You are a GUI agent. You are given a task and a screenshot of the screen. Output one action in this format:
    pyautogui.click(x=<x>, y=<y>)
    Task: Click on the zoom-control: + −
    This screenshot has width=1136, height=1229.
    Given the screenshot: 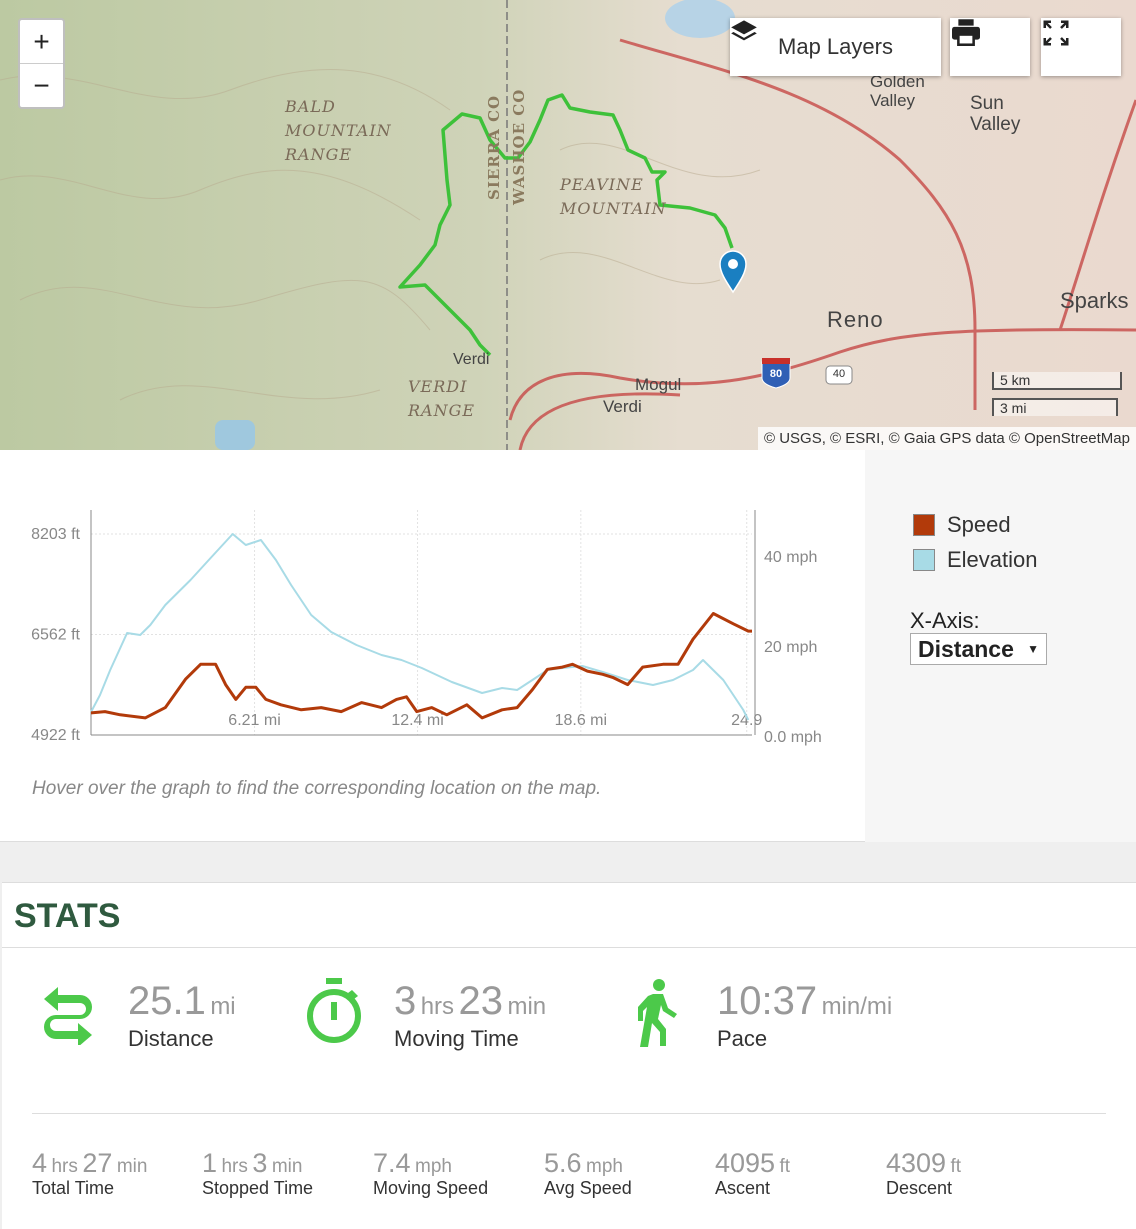 What is the action you would take?
    pyautogui.click(x=41, y=63)
    